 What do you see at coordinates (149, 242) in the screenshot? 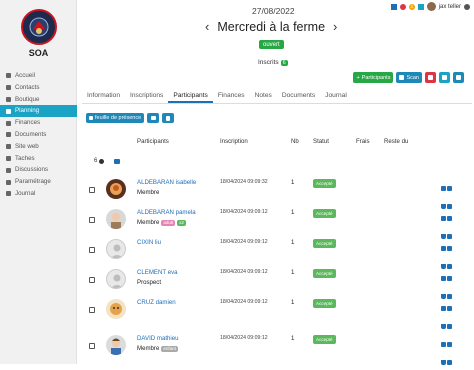
I see `participant-name: CIXIN liu` at bounding box center [149, 242].